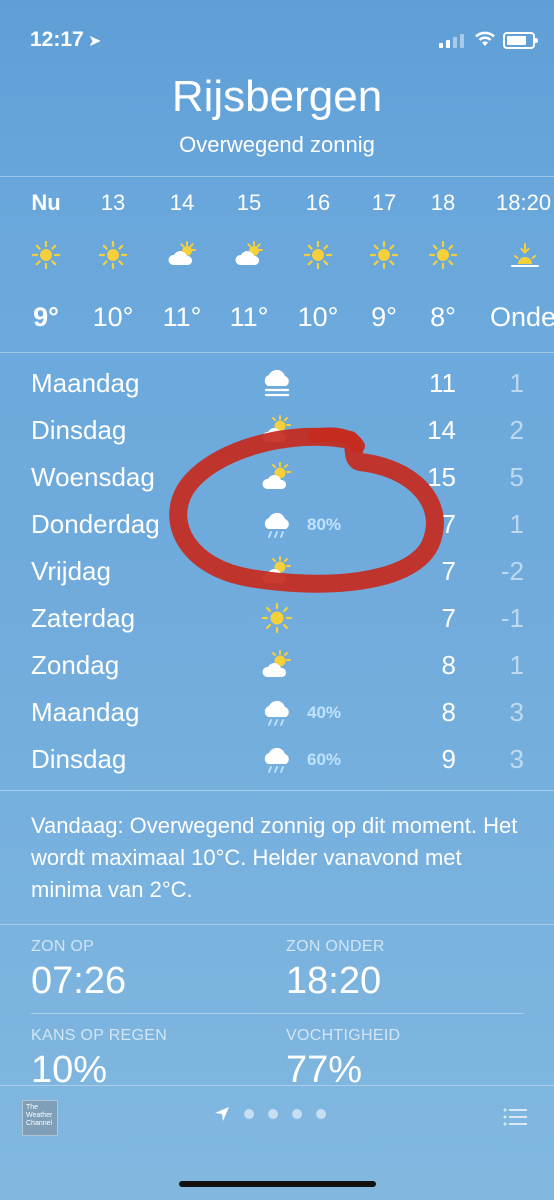  I want to click on precip-chance: 60%, so click(324, 759).